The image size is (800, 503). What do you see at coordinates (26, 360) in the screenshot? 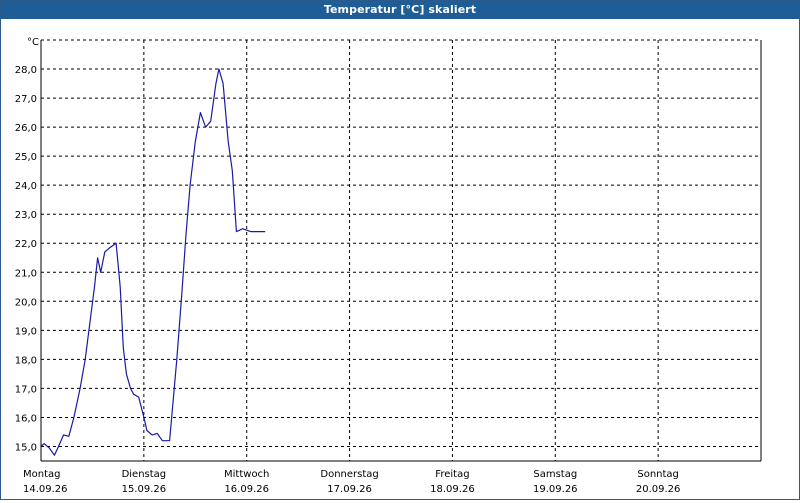
I see `y-tick-label: 18,0` at bounding box center [26, 360].